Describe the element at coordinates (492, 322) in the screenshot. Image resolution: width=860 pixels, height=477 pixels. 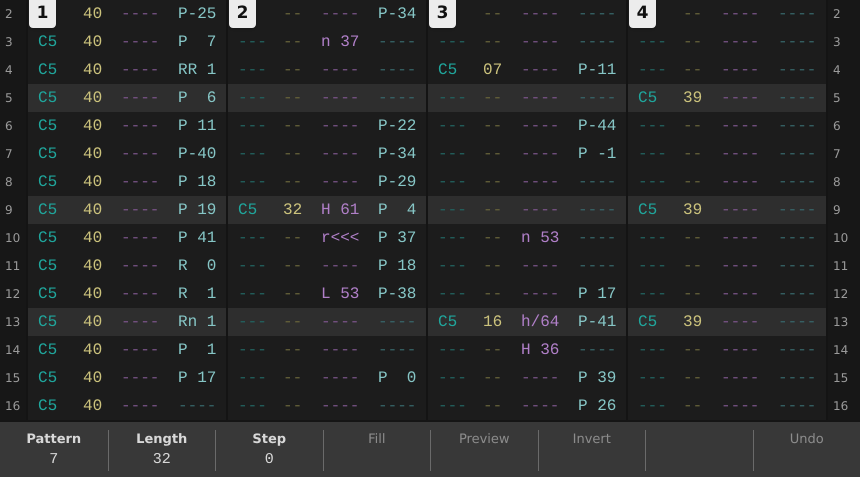
I see `volume-cell: 16` at that location.